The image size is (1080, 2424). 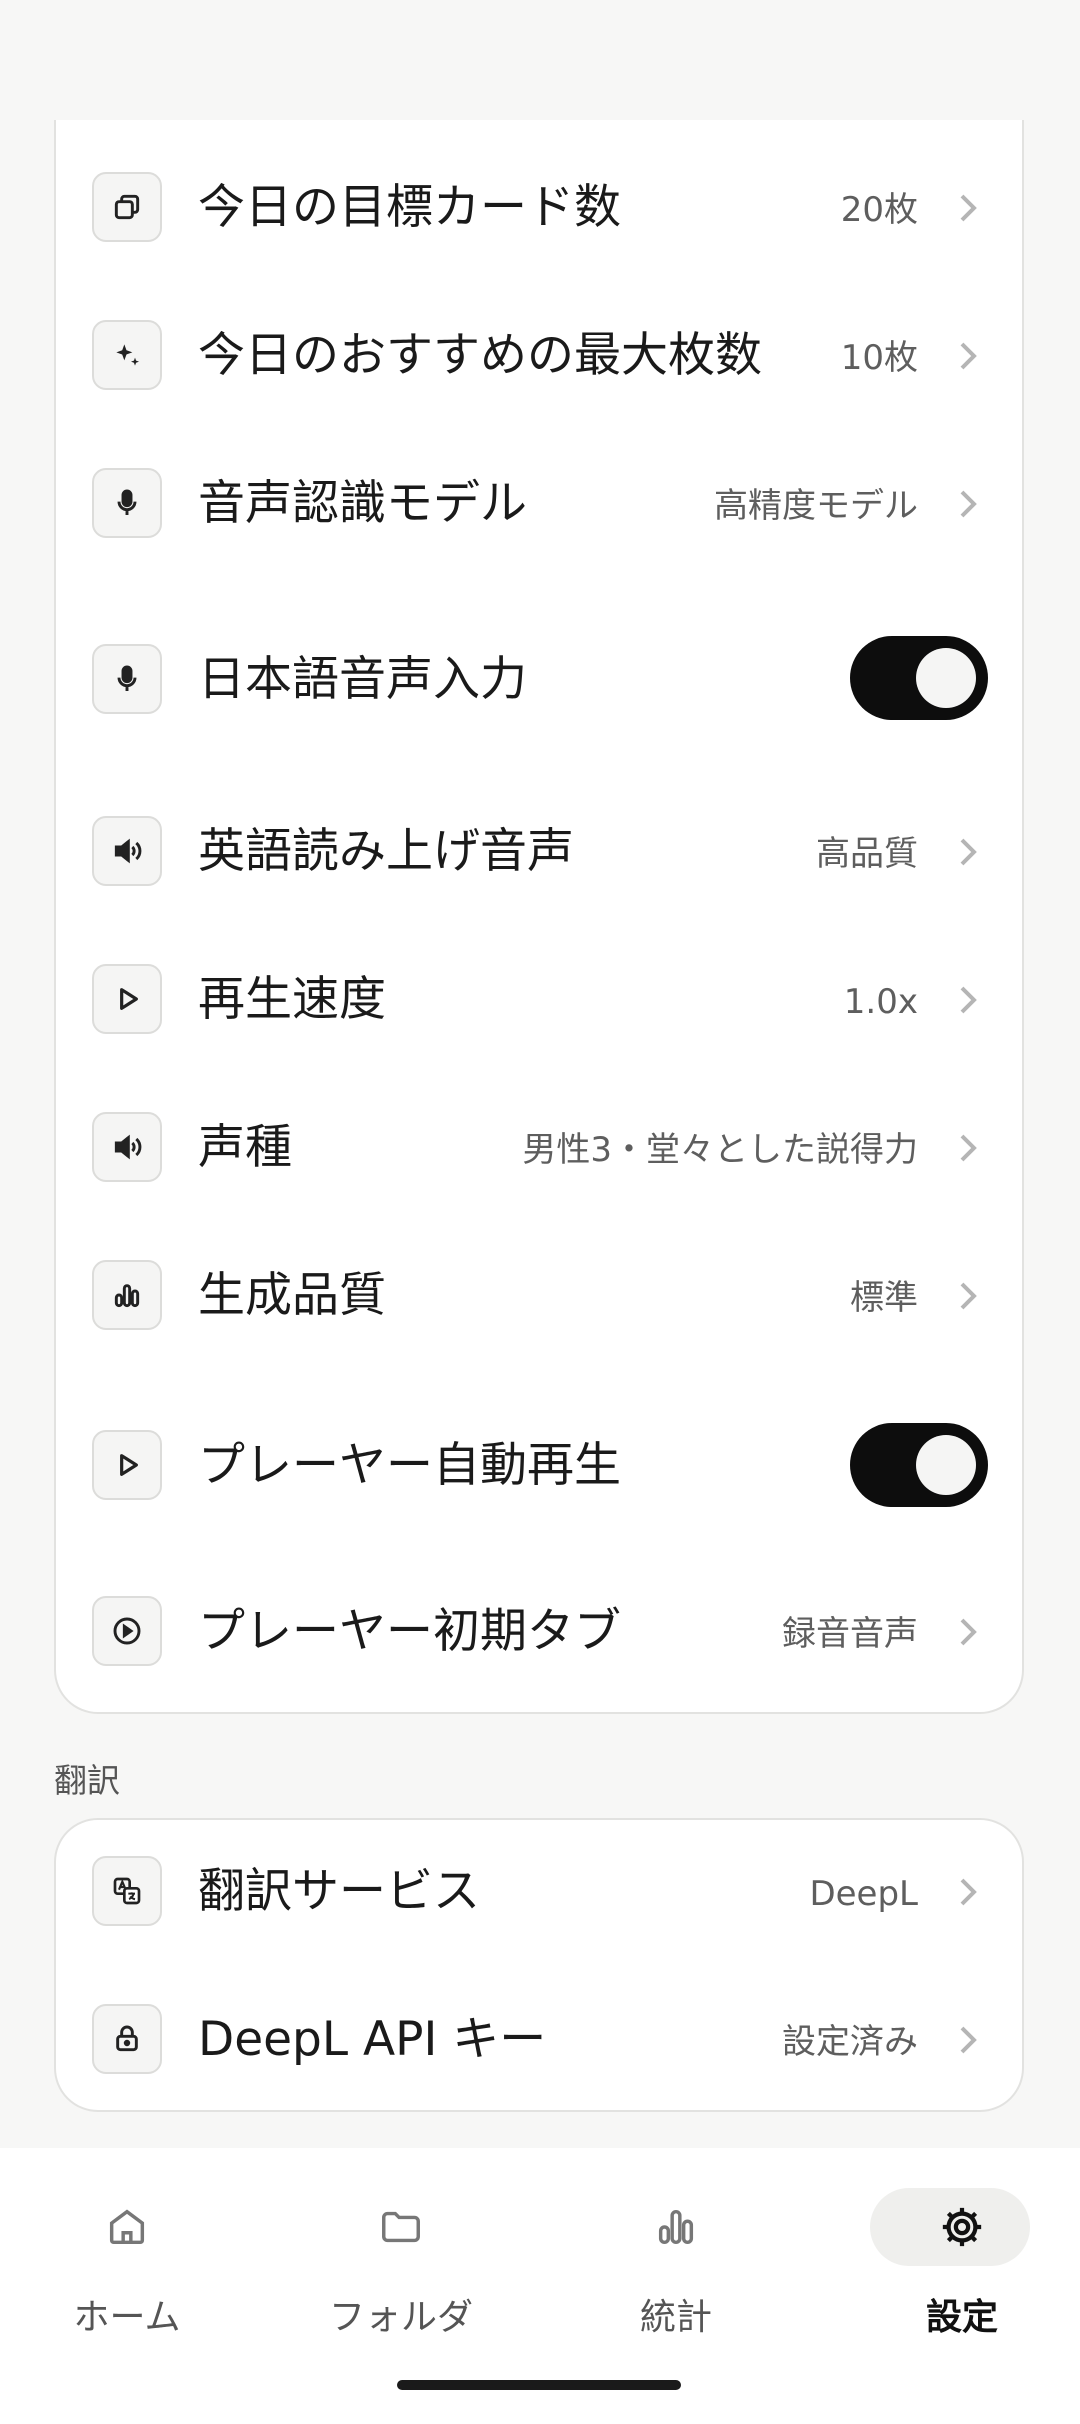 What do you see at coordinates (816, 506) in the screenshot?
I see `setting-value: 高精度モデル` at bounding box center [816, 506].